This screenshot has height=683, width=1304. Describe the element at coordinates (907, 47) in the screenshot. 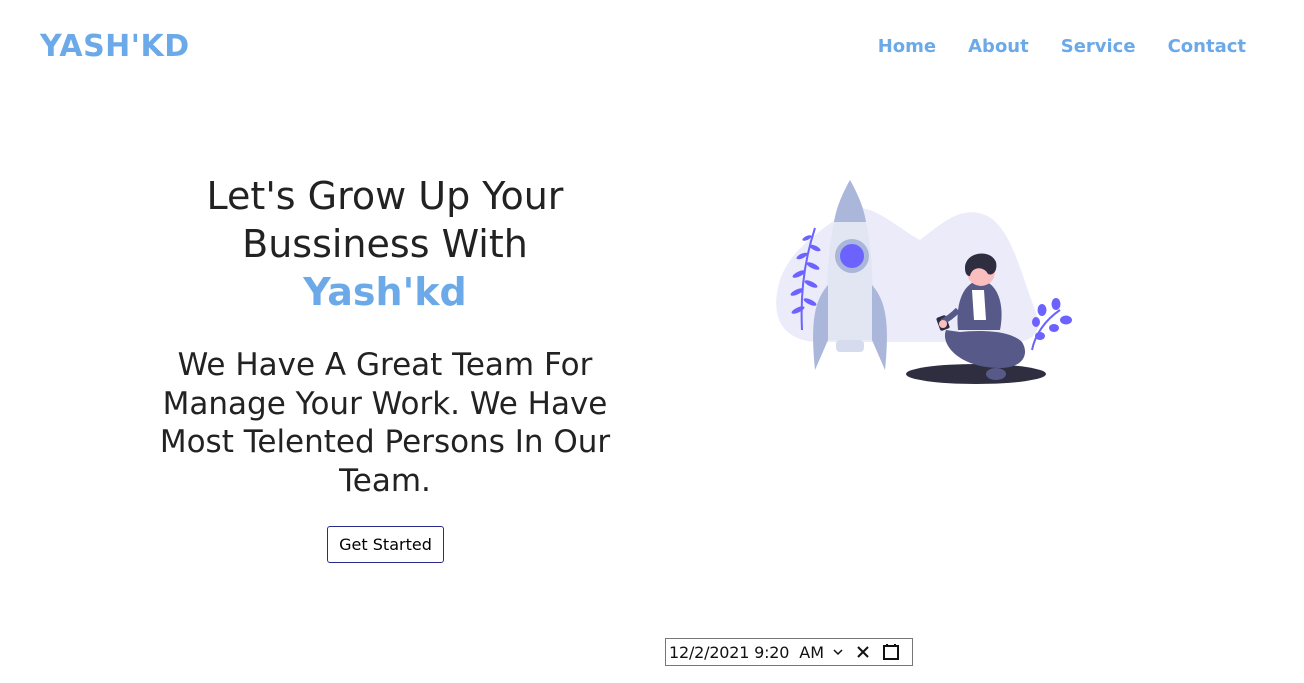

I see `nav-home: Home` at that location.